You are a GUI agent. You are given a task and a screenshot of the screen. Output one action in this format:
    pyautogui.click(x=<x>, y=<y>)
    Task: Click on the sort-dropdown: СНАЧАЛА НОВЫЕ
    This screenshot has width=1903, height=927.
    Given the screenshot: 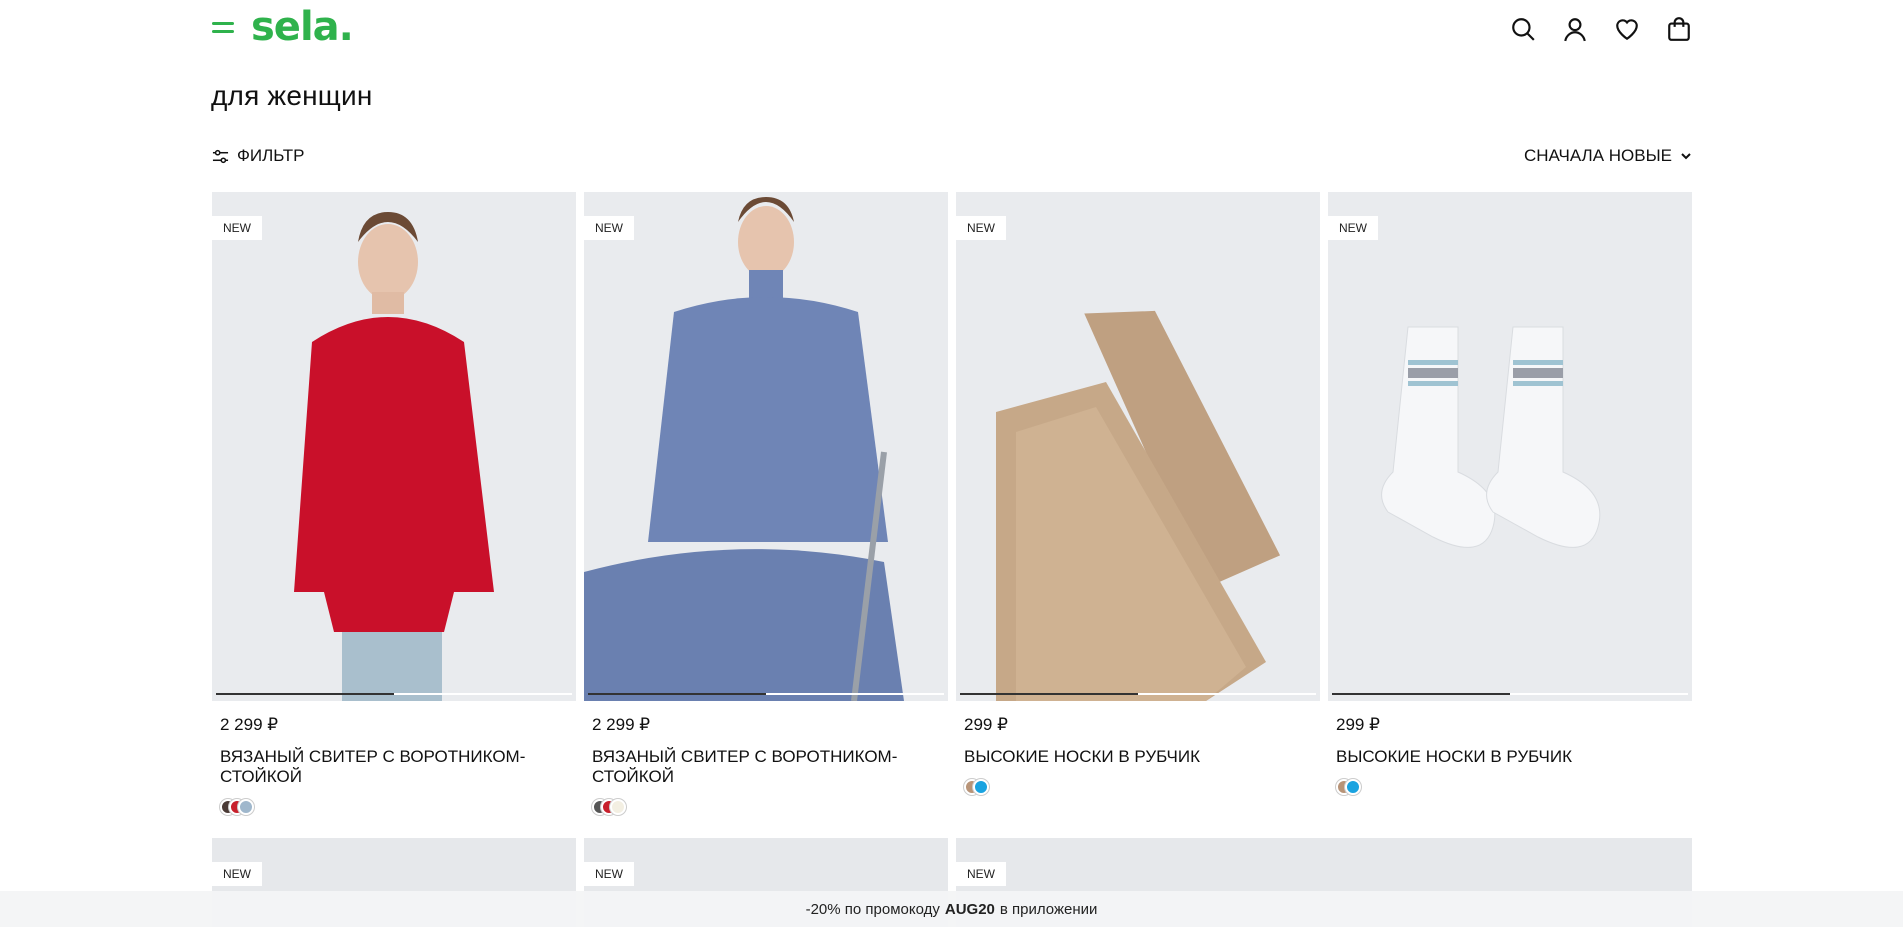 What is the action you would take?
    pyautogui.click(x=1608, y=156)
    